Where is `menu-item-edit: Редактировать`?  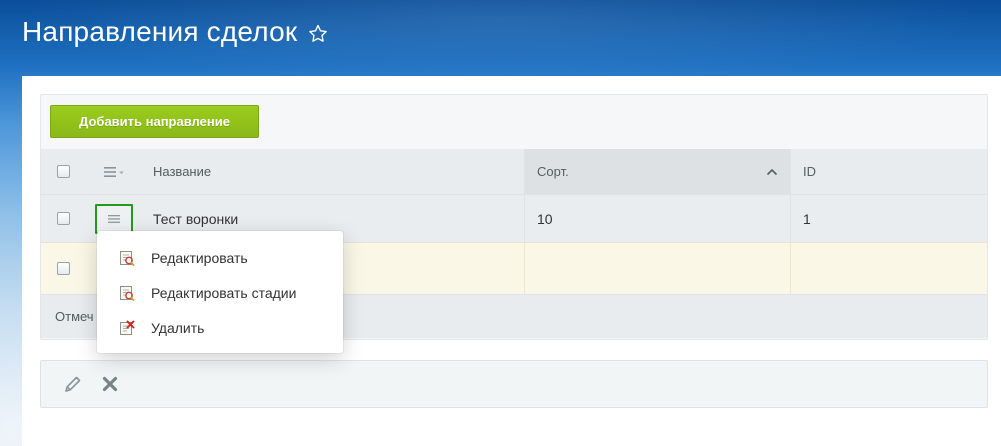
menu-item-edit: Редактировать is located at coordinates (220, 257).